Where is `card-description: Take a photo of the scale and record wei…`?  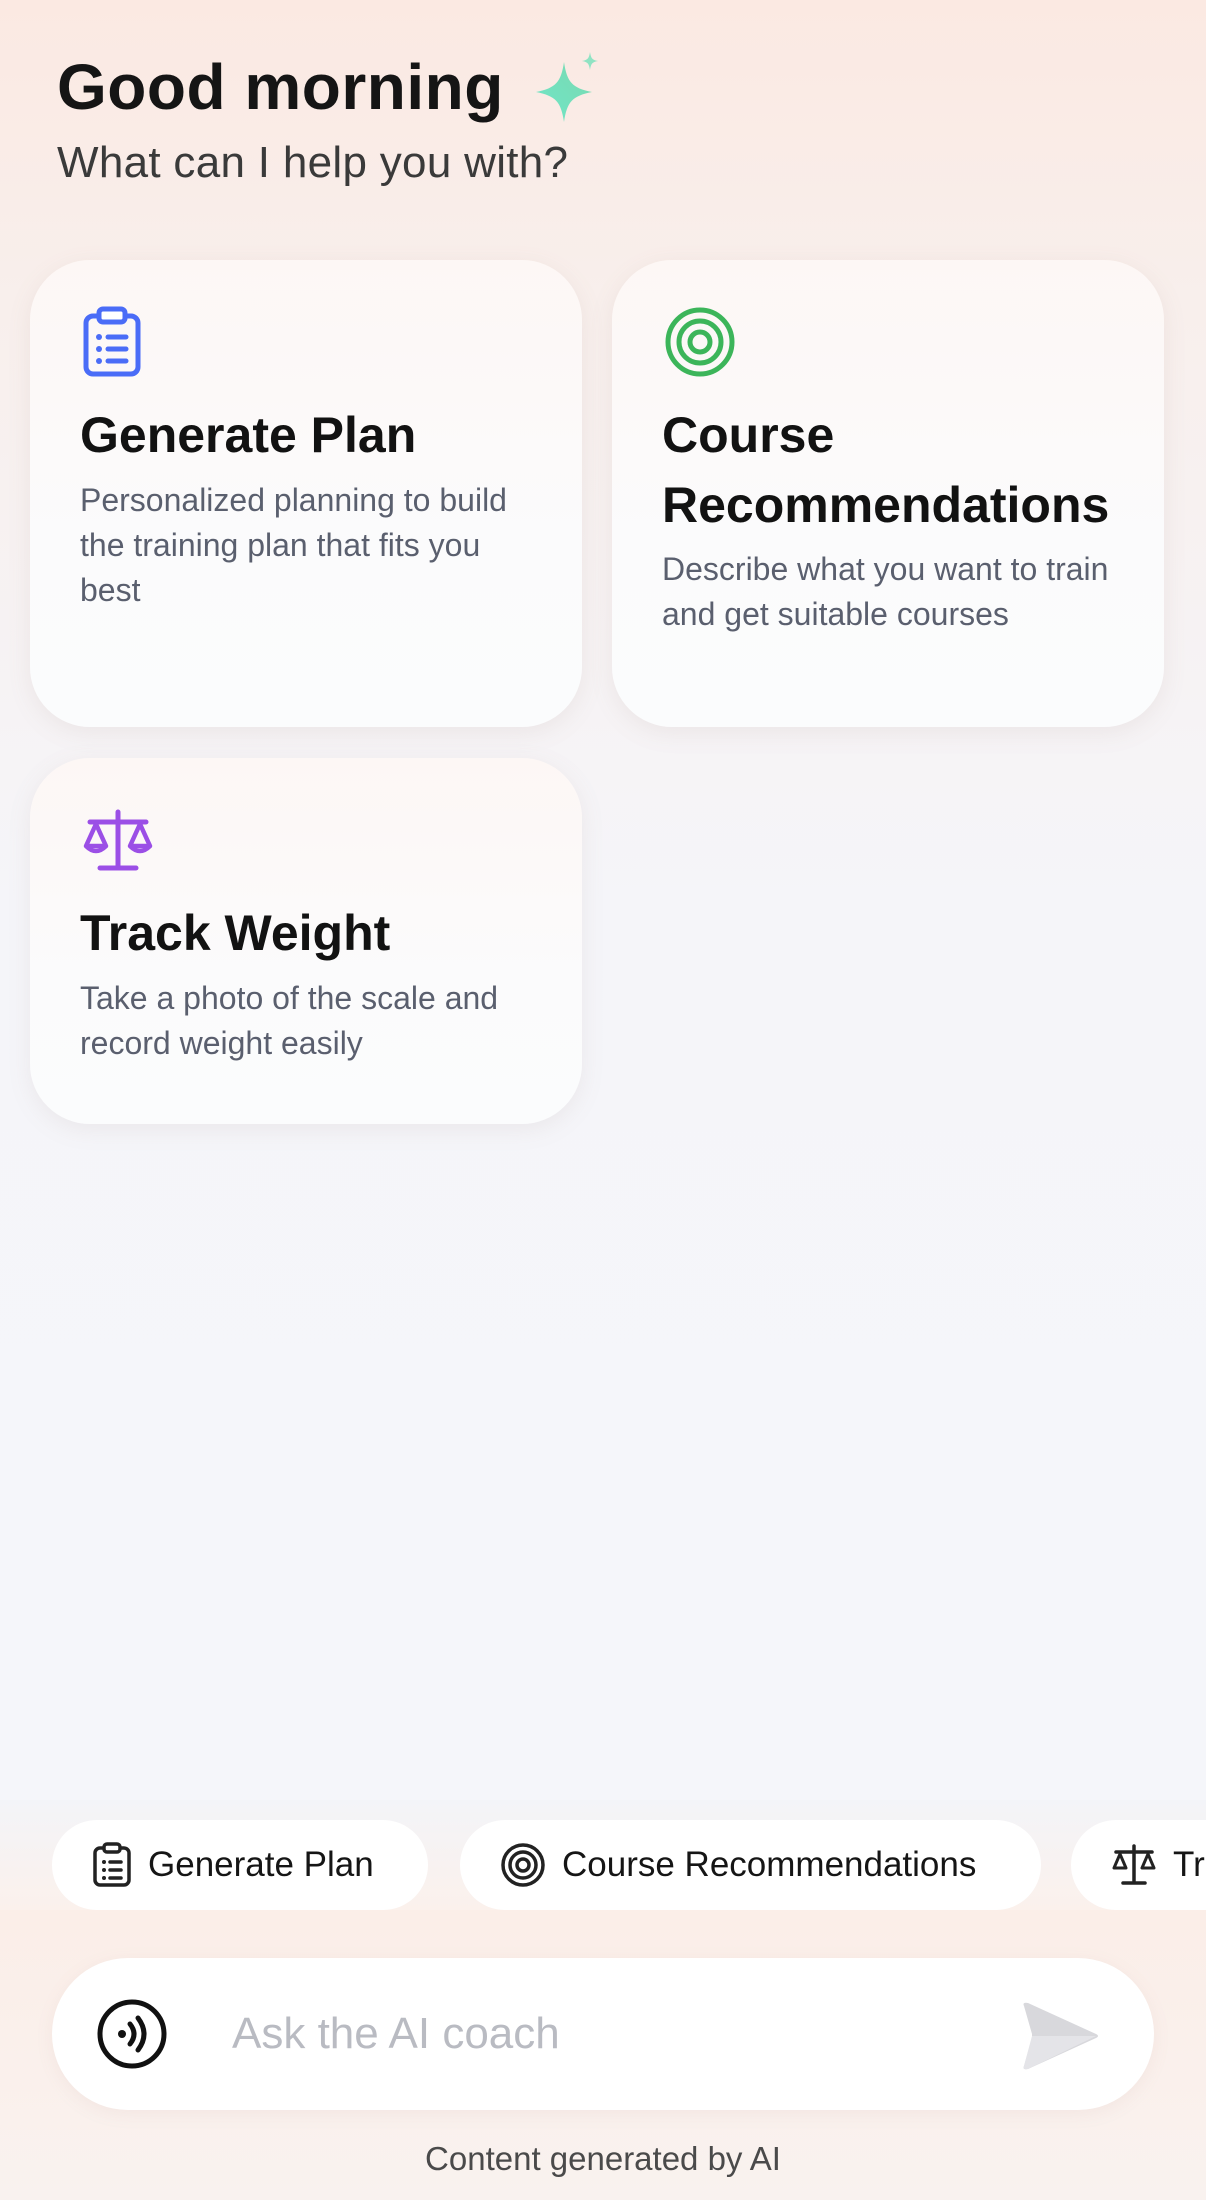 card-description: Take a photo of the scale and record wei… is located at coordinates (289, 1020).